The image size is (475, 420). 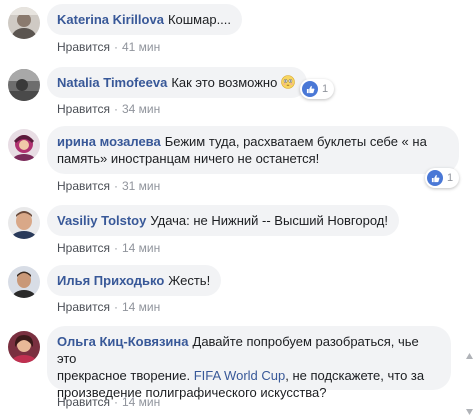 What do you see at coordinates (141, 186) in the screenshot?
I see `timestamp: 31 мин` at bounding box center [141, 186].